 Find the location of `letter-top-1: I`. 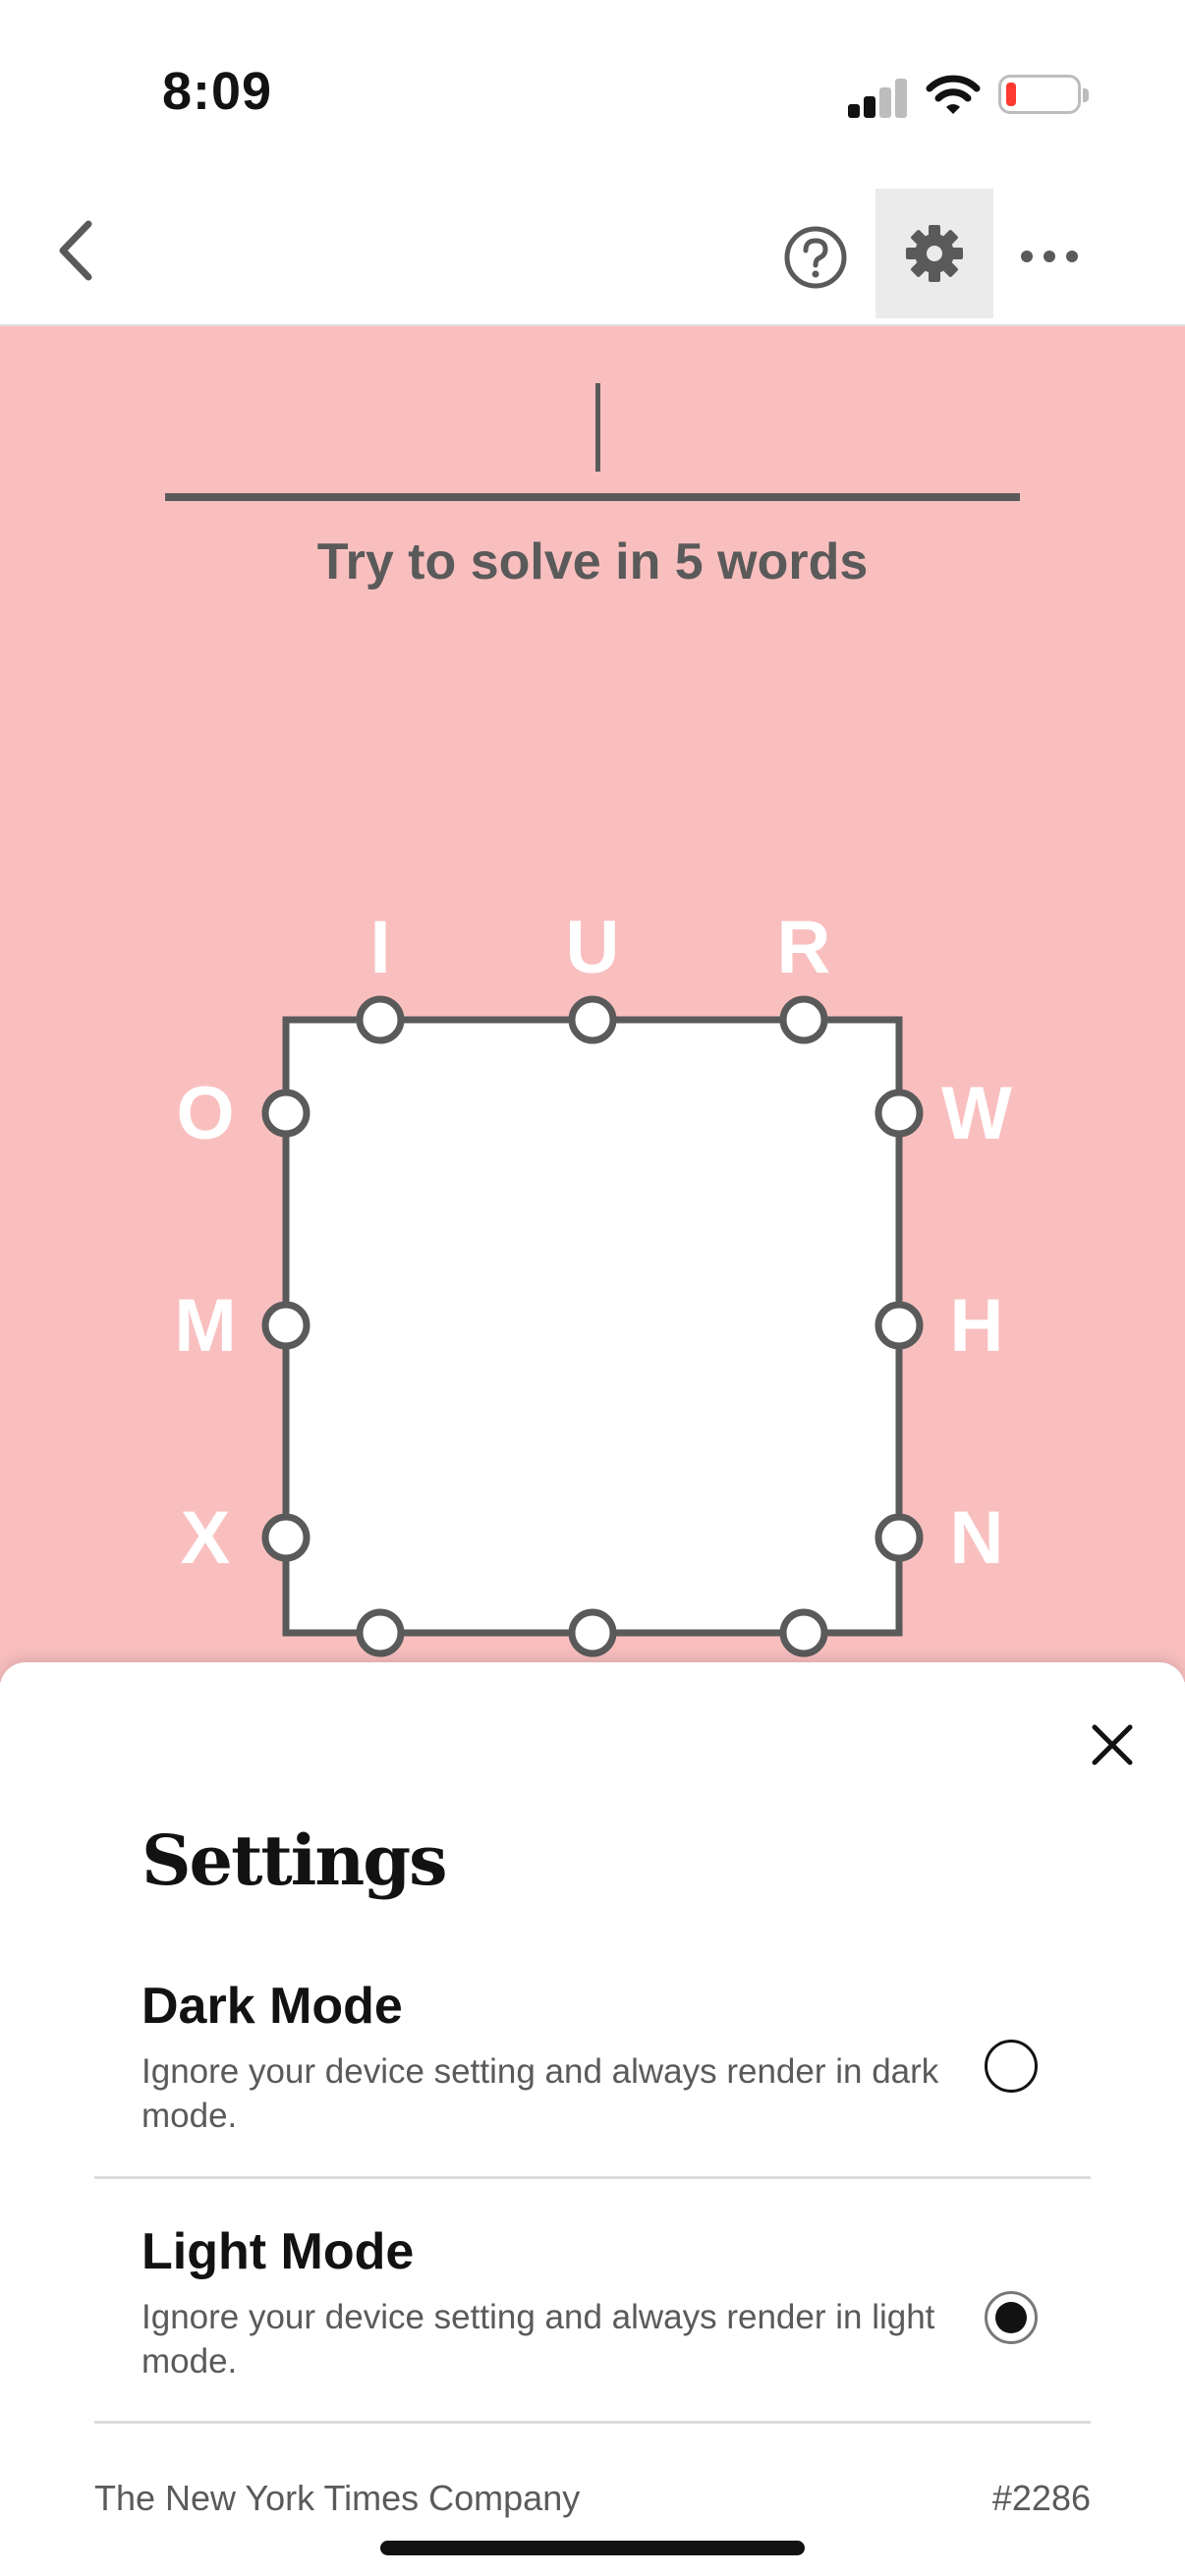

letter-top-1: I is located at coordinates (380, 947).